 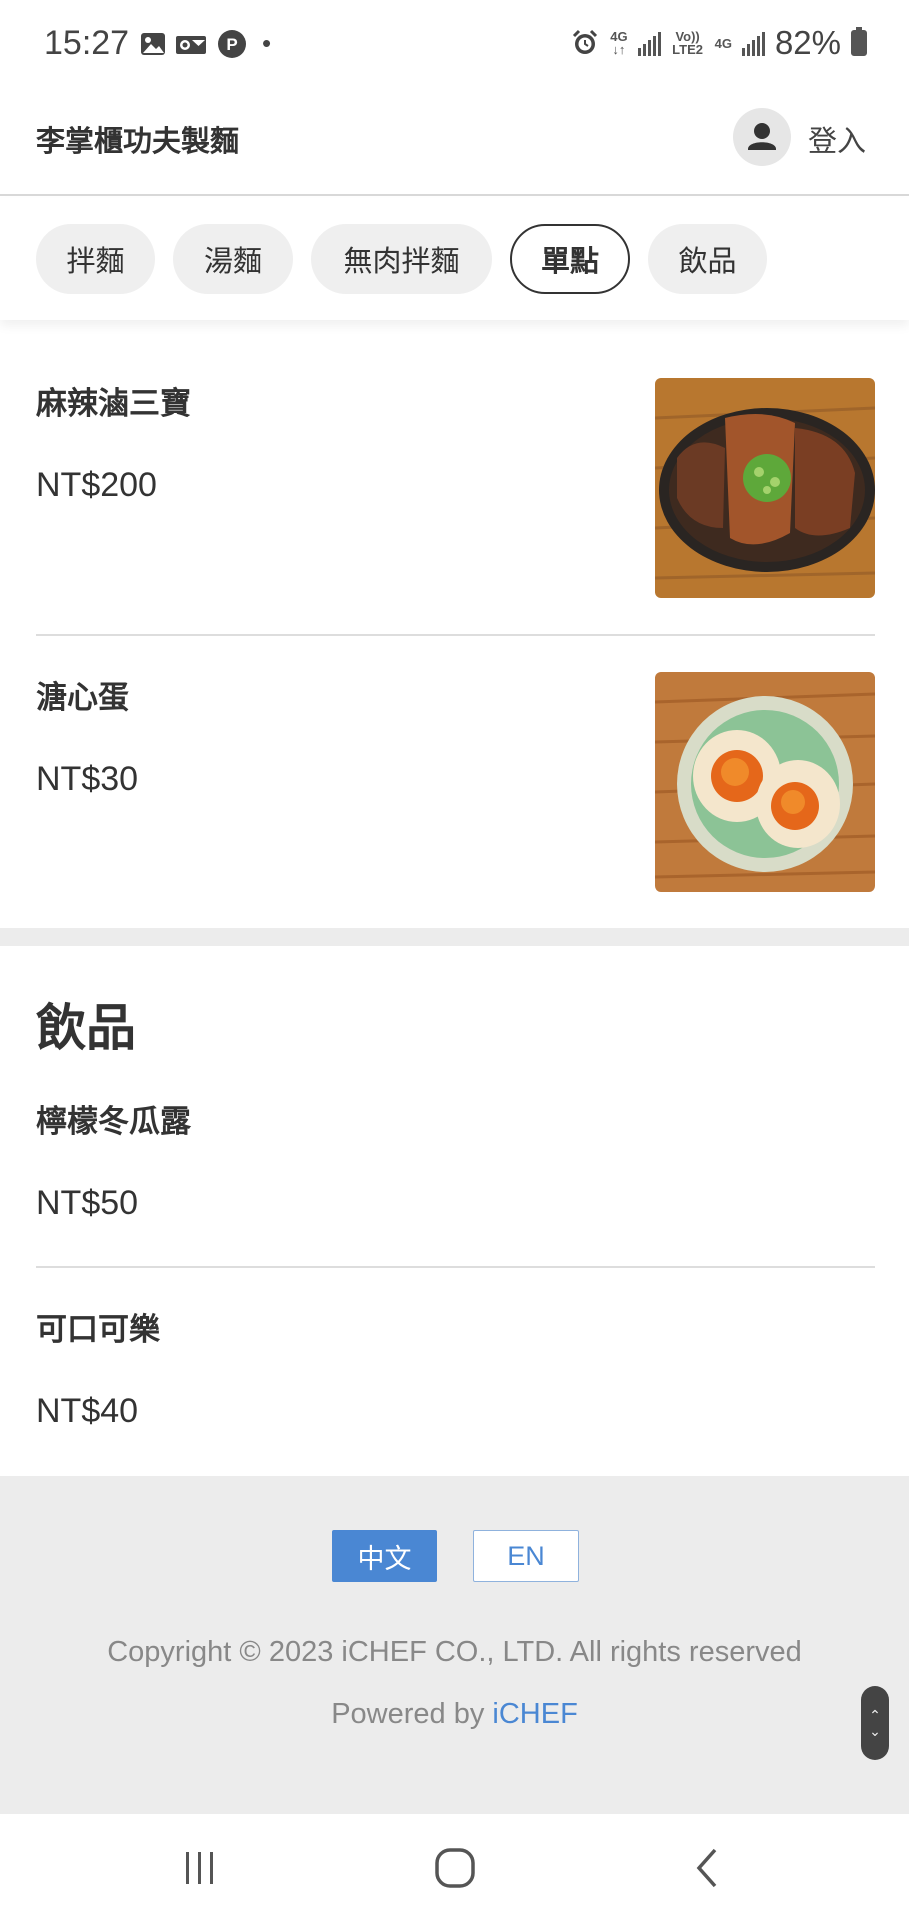 I want to click on gallery-icon, so click(x=153, y=44).